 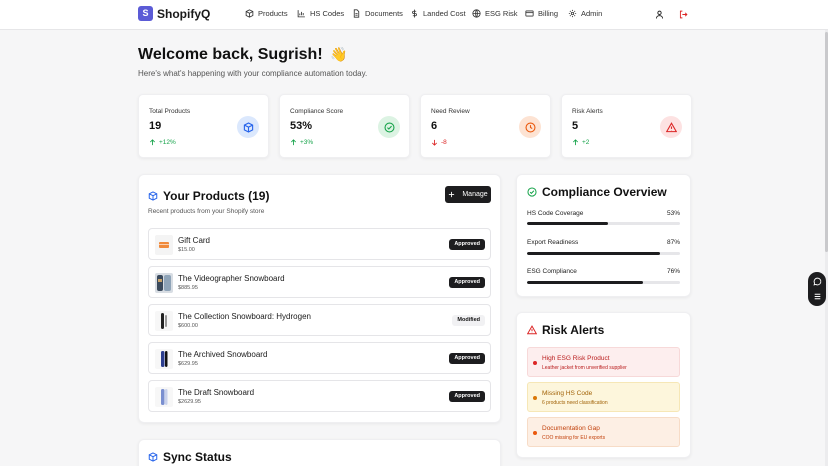 What do you see at coordinates (203, 126) in the screenshot?
I see `stat-card-total-products: Total Products 19 +12%` at bounding box center [203, 126].